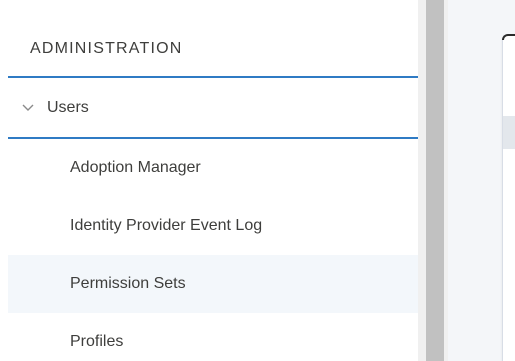 The image size is (515, 361). What do you see at coordinates (435, 180) in the screenshot?
I see `sidebar-scrollbar-thumb` at bounding box center [435, 180].